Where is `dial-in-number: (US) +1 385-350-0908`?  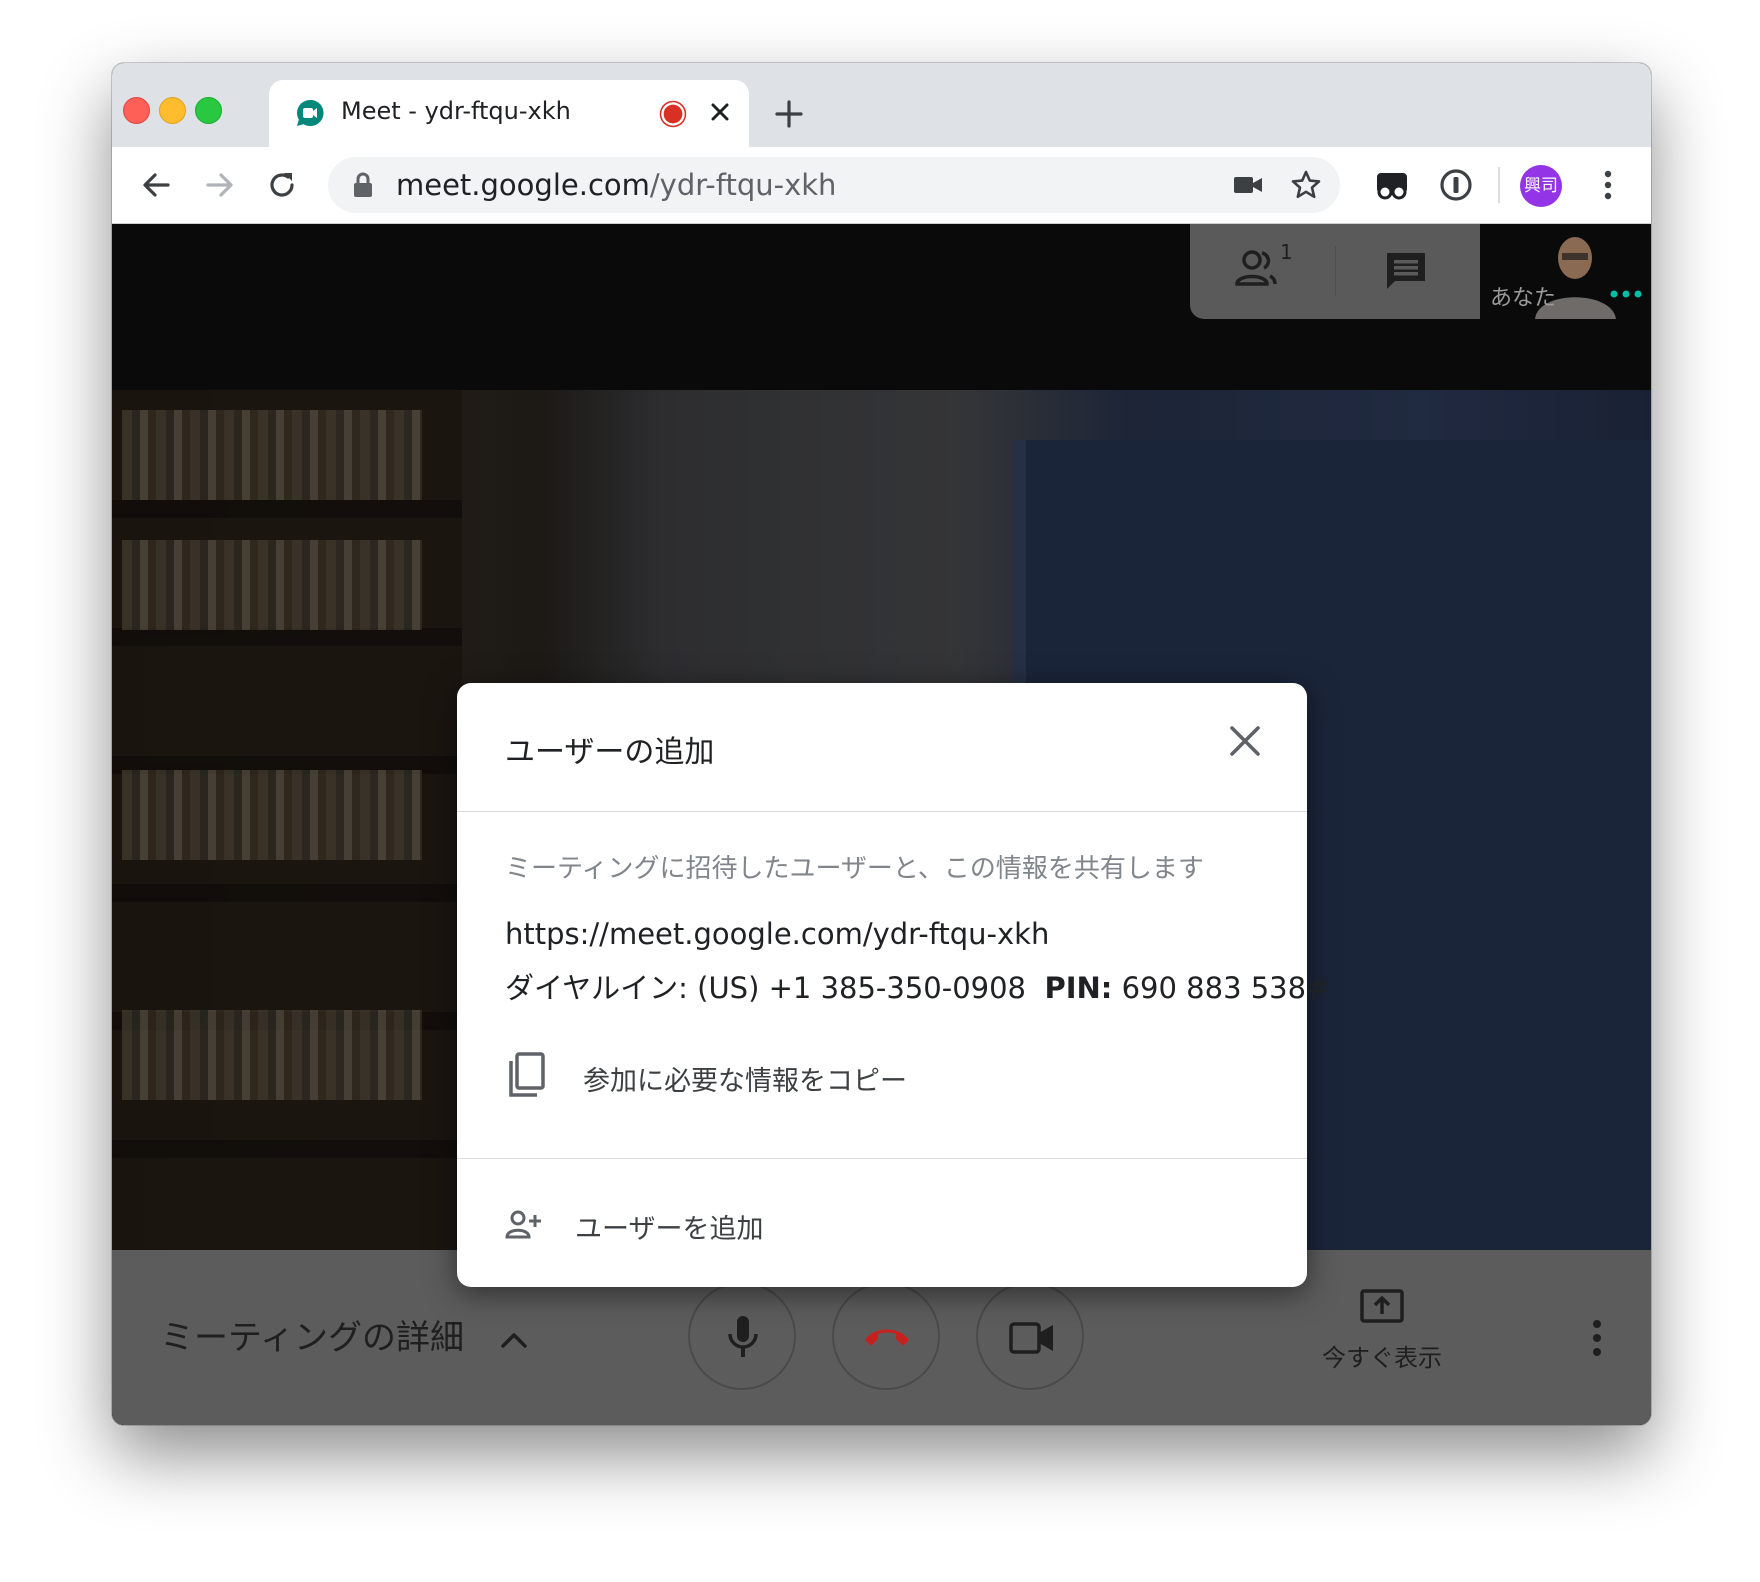 dial-in-number: (US) +1 385-350-0908 is located at coordinates (862, 988).